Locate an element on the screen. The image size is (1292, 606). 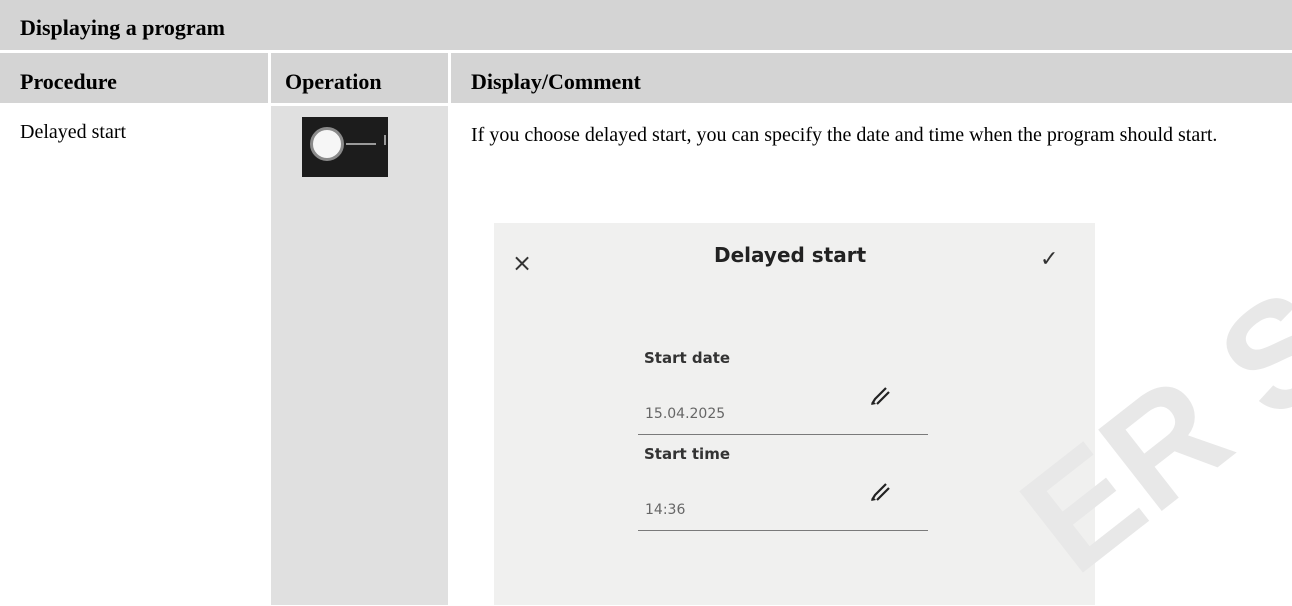
header-operation: Operation is located at coordinates (359, 78).